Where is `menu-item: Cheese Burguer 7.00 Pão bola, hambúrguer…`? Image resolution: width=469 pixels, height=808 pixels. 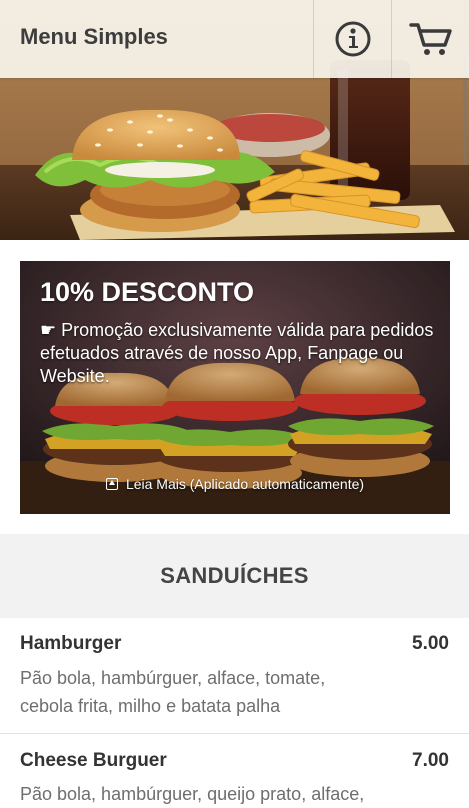
menu-item: Cheese Burguer 7.00 Pão bola, hambúrguer… is located at coordinates (234, 769).